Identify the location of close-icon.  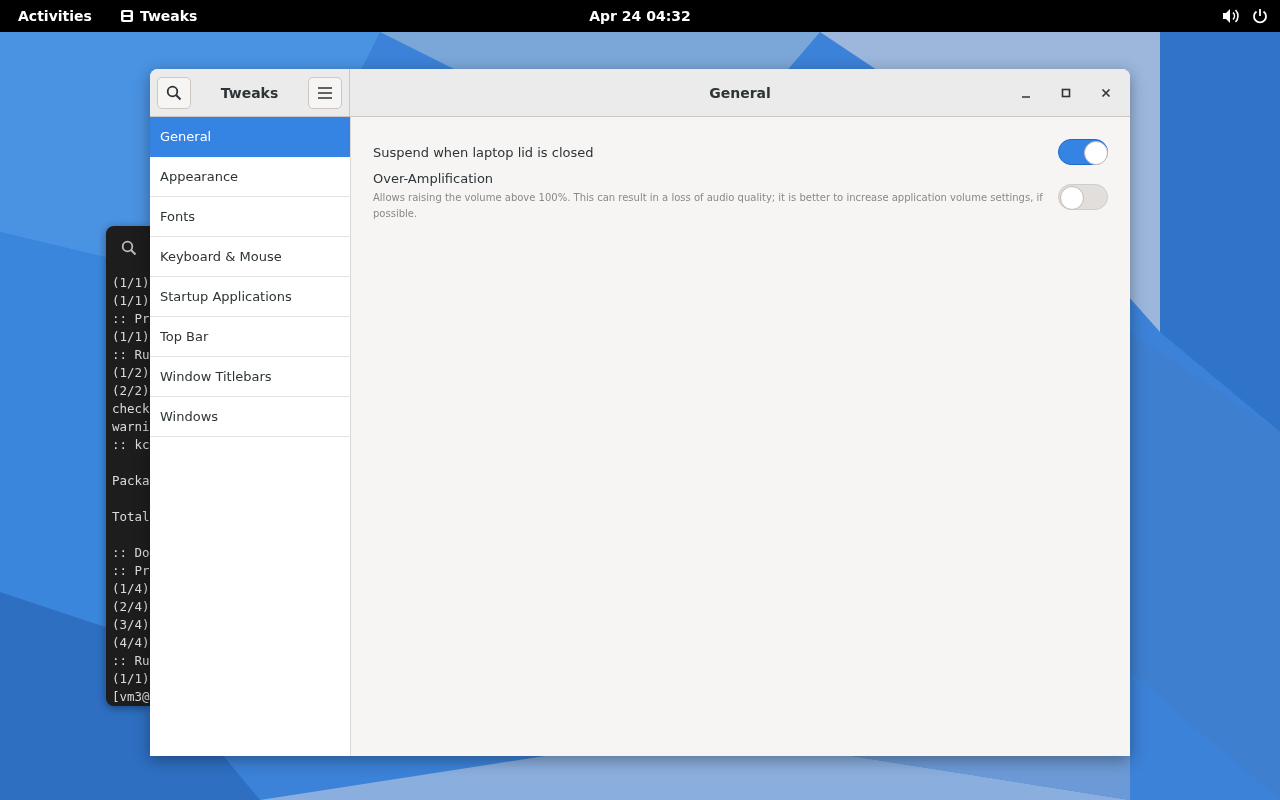
(1106, 93).